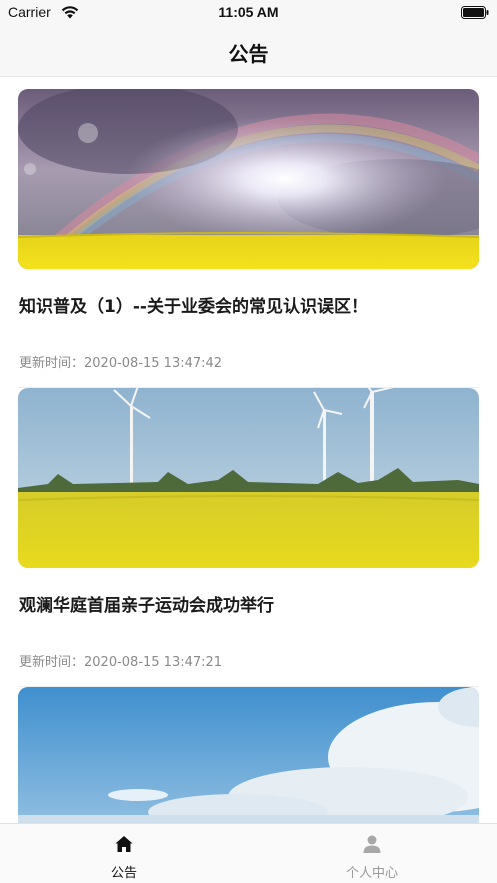  What do you see at coordinates (121, 662) in the screenshot?
I see `announcement-timestamp: 更新时间：2020-08-15 13:47:21` at bounding box center [121, 662].